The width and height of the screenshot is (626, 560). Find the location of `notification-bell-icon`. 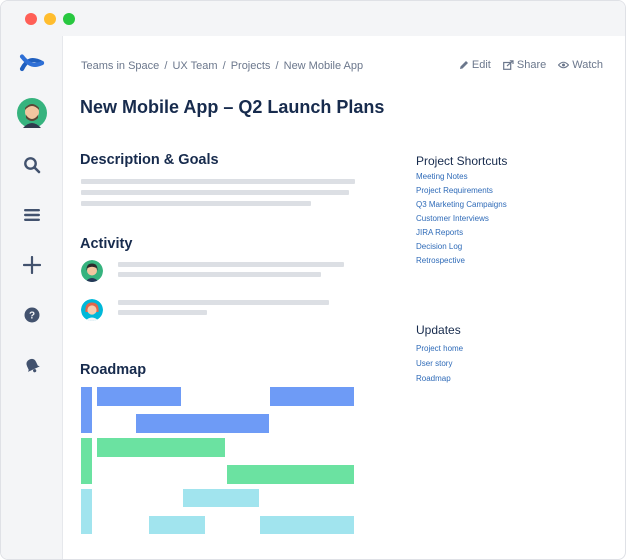

notification-bell-icon is located at coordinates (32, 365).